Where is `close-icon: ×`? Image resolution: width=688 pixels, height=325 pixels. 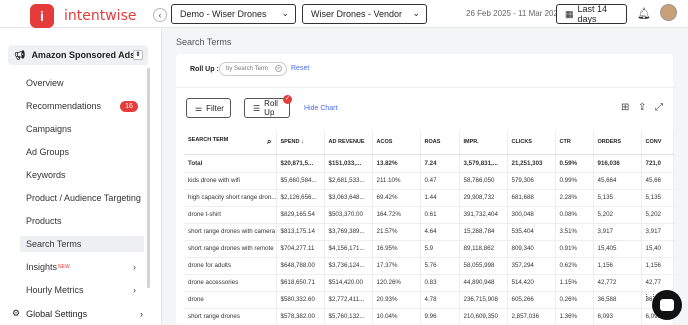
close-icon: × is located at coordinates (278, 68).